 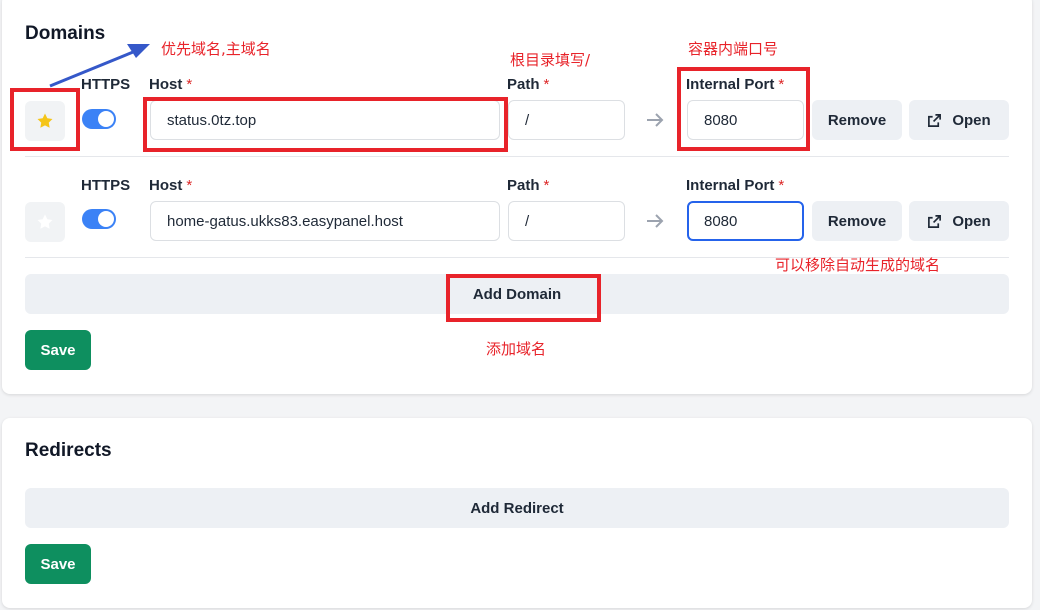 What do you see at coordinates (517, 508) in the screenshot?
I see `add-redirect-button: Add Redirect` at bounding box center [517, 508].